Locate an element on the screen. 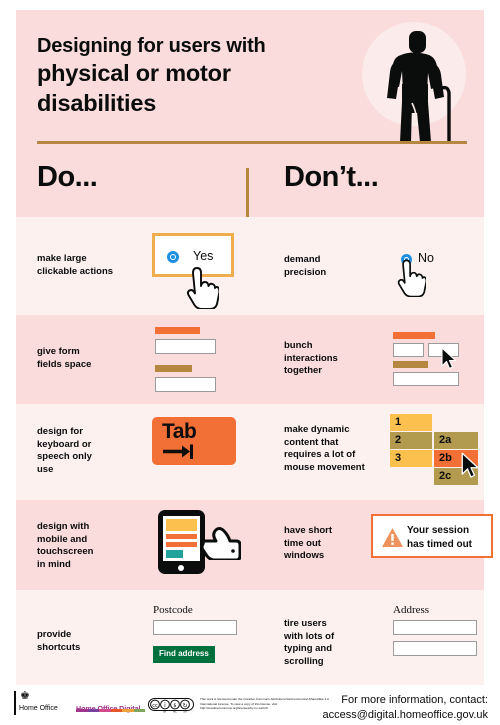  row3-do-label: design for keyboard or speech only use is located at coordinates (64, 450).